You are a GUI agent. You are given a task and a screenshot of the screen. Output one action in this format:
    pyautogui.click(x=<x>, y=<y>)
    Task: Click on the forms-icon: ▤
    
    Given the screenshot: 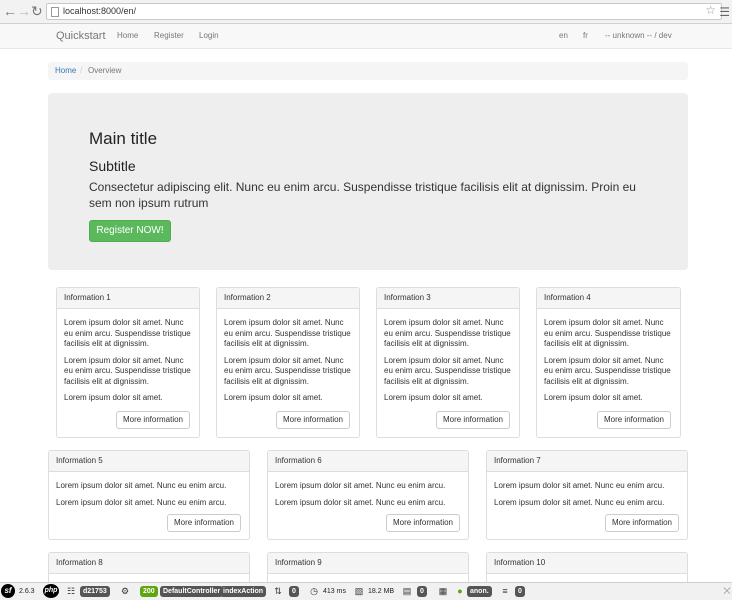 What is the action you would take?
    pyautogui.click(x=407, y=591)
    